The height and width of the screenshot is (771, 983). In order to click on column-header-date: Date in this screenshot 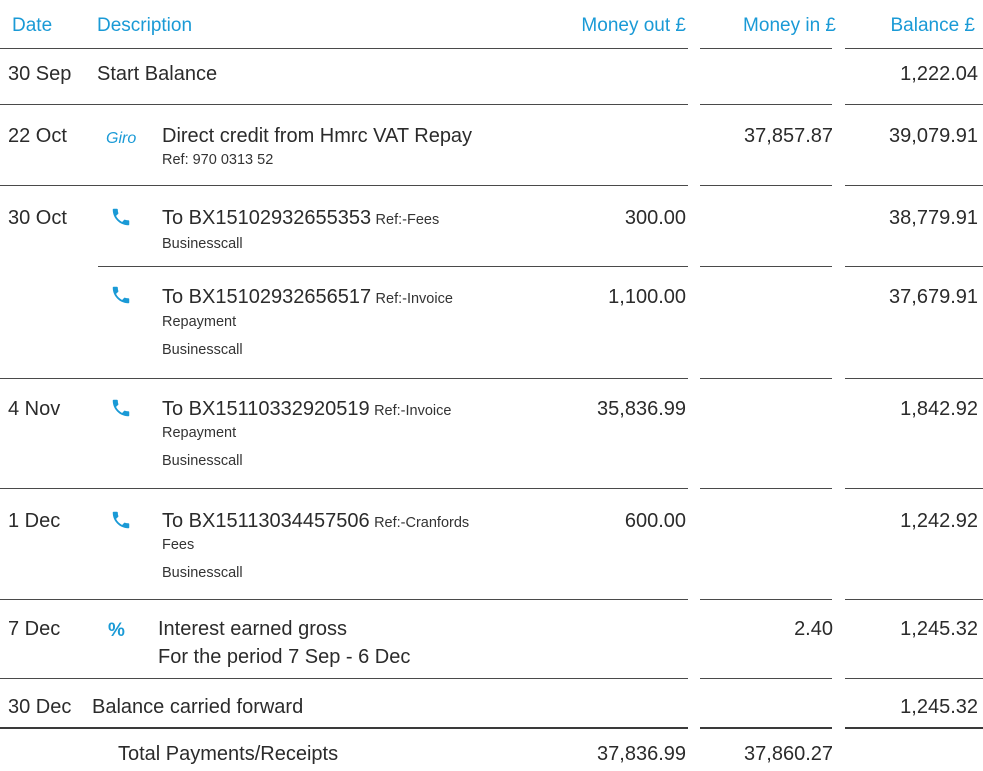, I will do `click(32, 25)`.